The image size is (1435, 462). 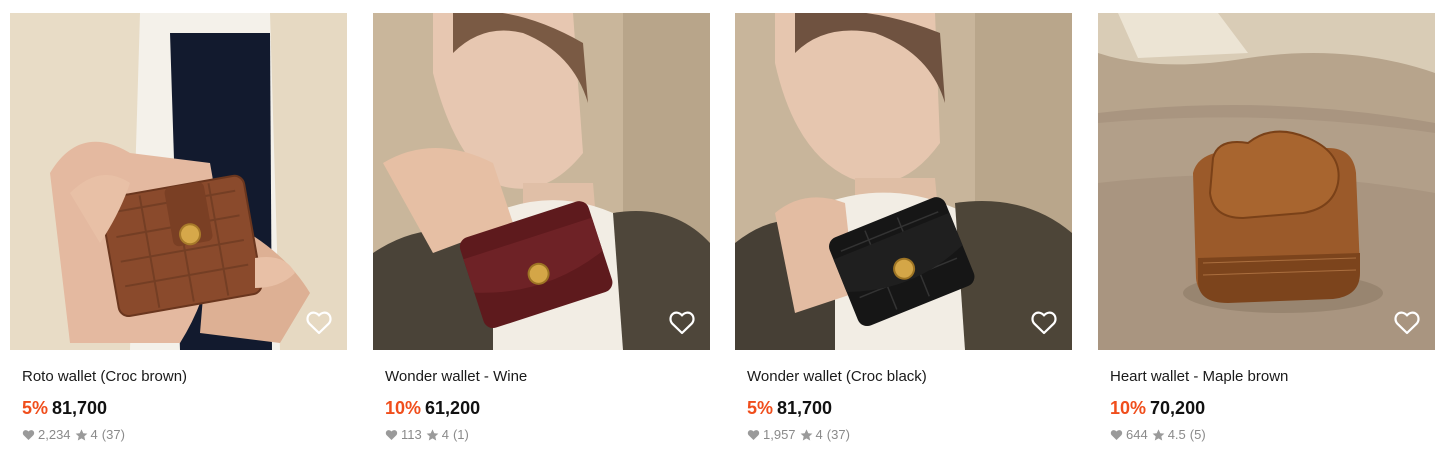 What do you see at coordinates (1266, 377) in the screenshot?
I see `product-name: Heart wallet - Maple brown` at bounding box center [1266, 377].